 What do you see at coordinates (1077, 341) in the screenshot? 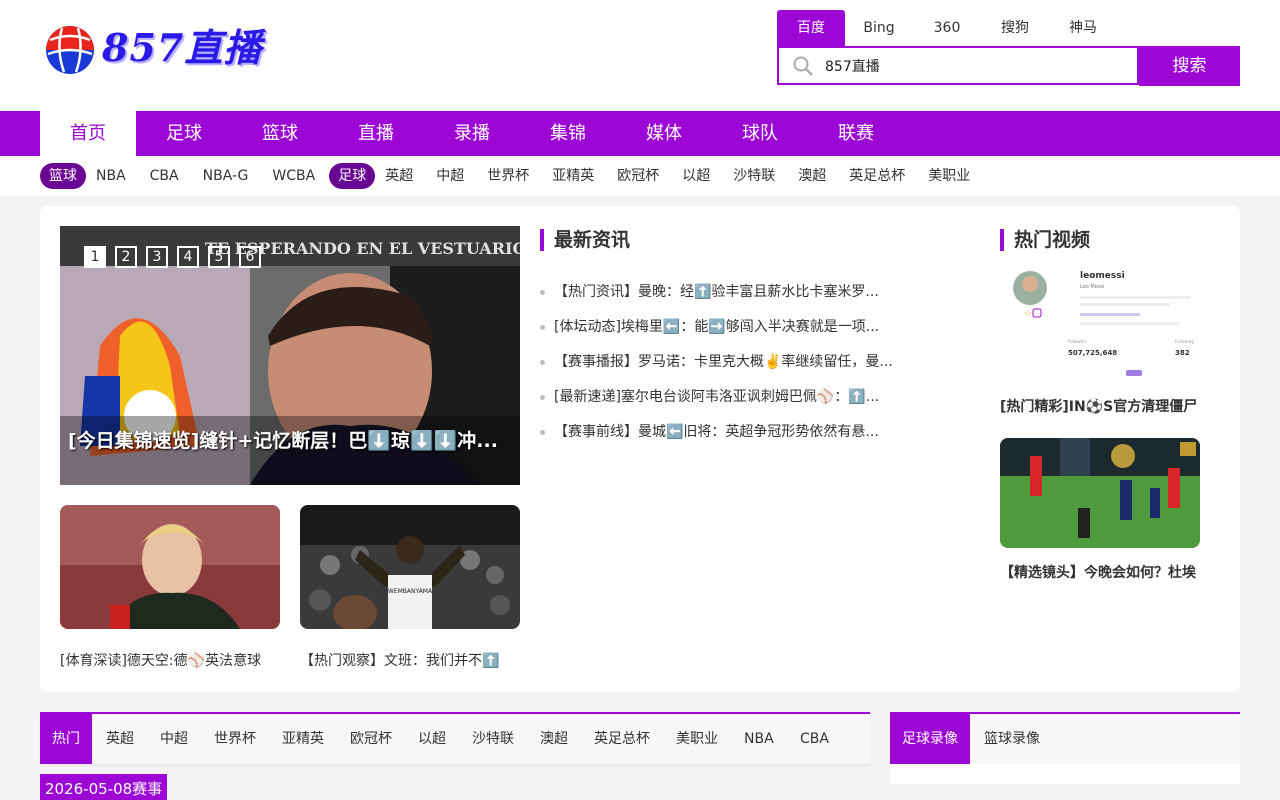
I see `followers-label: Followers` at bounding box center [1077, 341].